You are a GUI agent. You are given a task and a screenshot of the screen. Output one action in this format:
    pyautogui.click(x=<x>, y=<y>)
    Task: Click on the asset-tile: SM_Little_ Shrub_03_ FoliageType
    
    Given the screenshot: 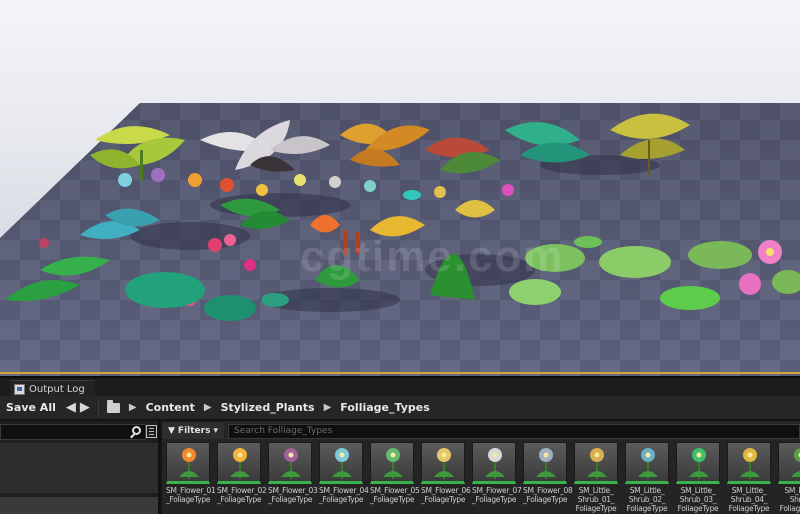 What is the action you would take?
    pyautogui.click(x=698, y=478)
    